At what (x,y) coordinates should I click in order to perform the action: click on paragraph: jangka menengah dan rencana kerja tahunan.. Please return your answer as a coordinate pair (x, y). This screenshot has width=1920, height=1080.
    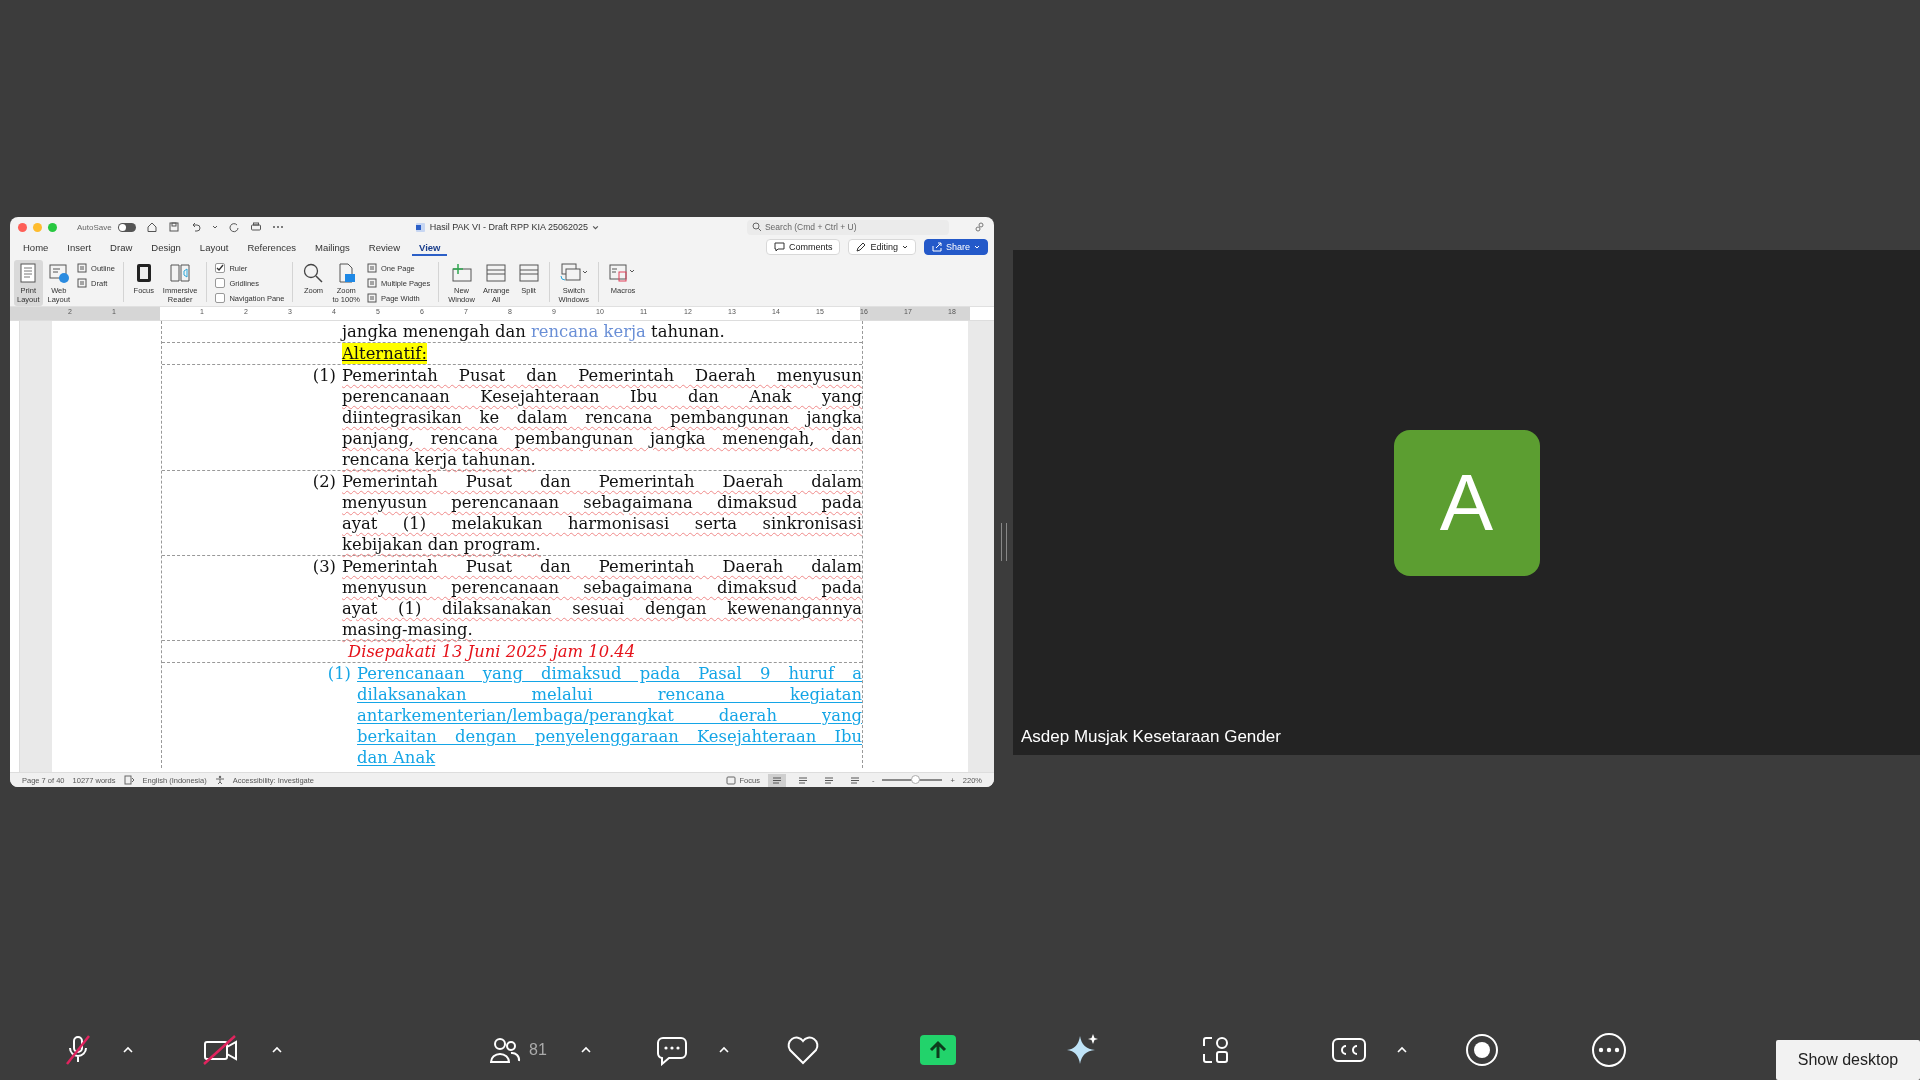
    Looking at the image, I should click on (532, 331).